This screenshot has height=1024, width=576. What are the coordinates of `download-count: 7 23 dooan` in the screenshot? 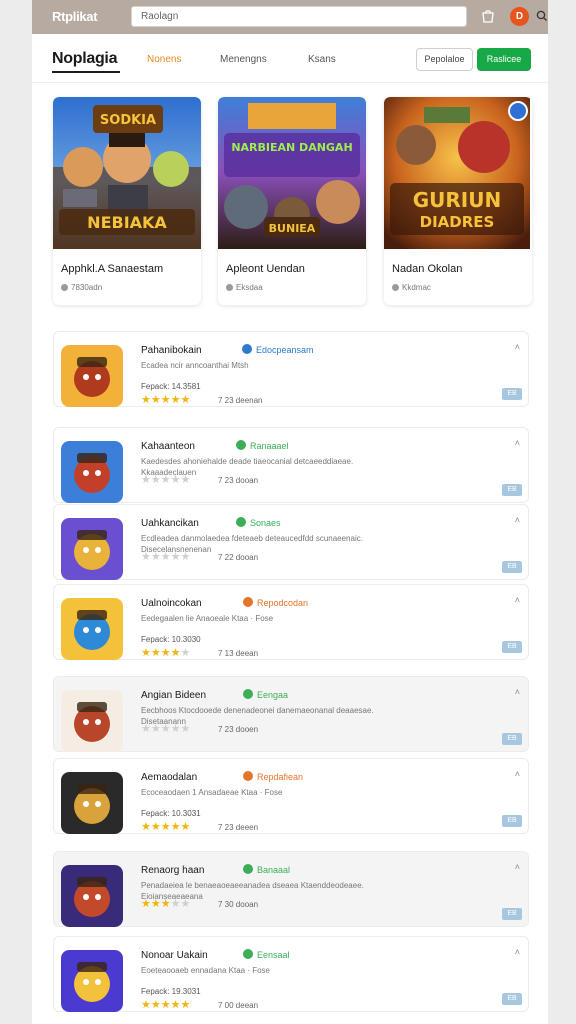 It's located at (238, 480).